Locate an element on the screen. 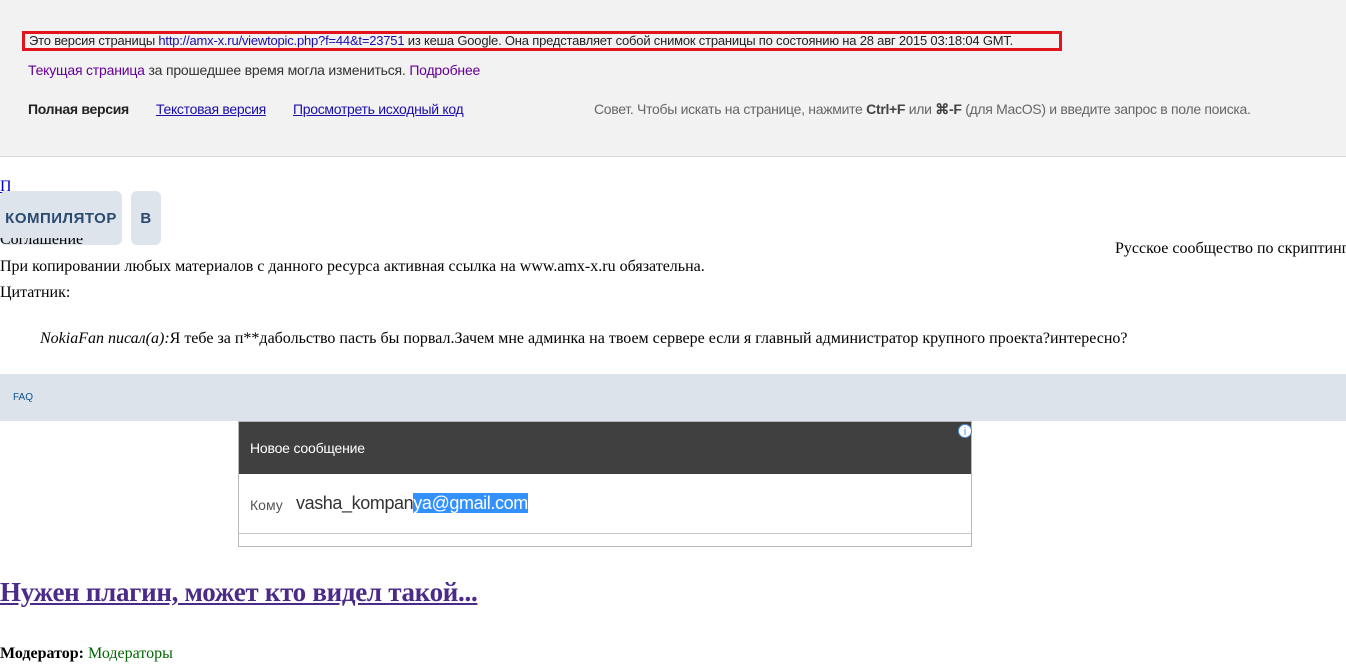 Image resolution: width=1346 pixels, height=672 pixels. search-tip-mid: или is located at coordinates (920, 109).